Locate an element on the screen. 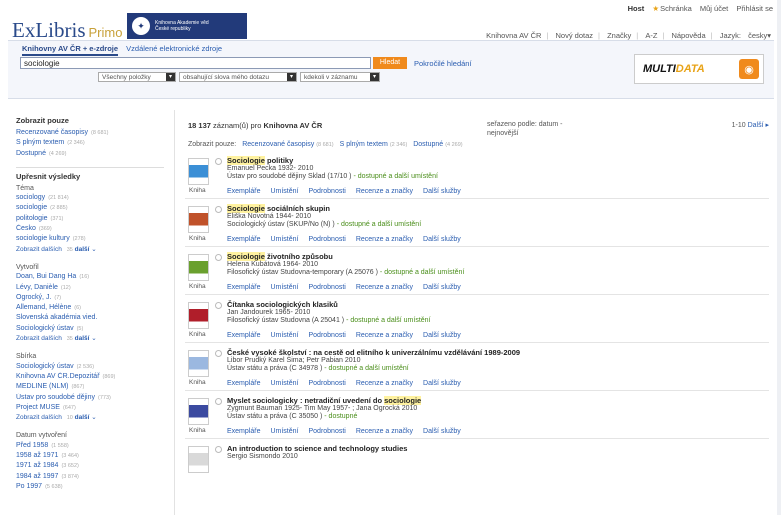  login-link: Přihlásit se is located at coordinates (754, 8).